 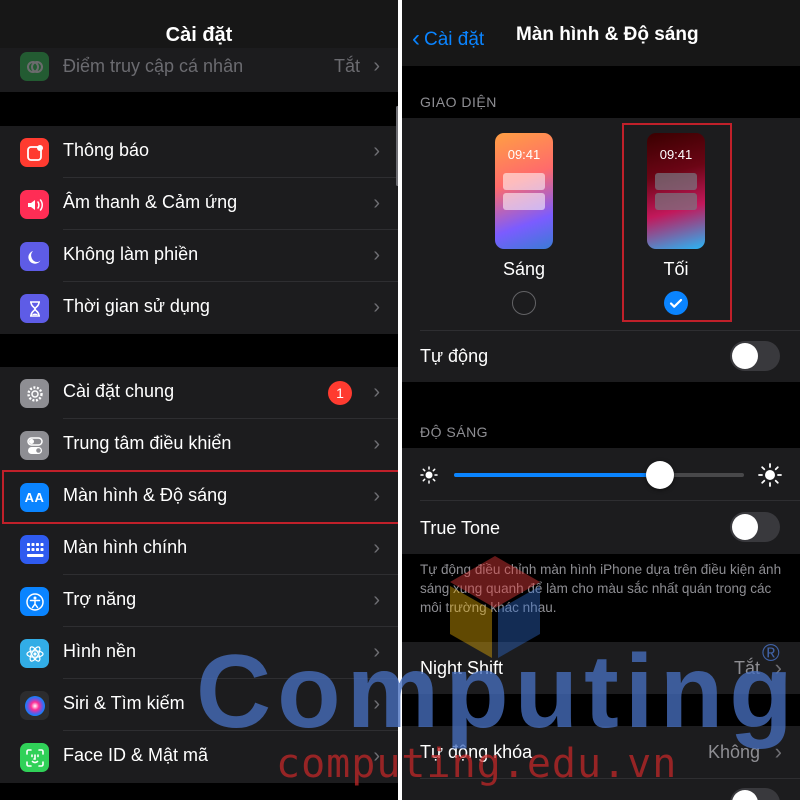 What do you see at coordinates (524, 191) in the screenshot?
I see `light-mode-preview: 09:41` at bounding box center [524, 191].